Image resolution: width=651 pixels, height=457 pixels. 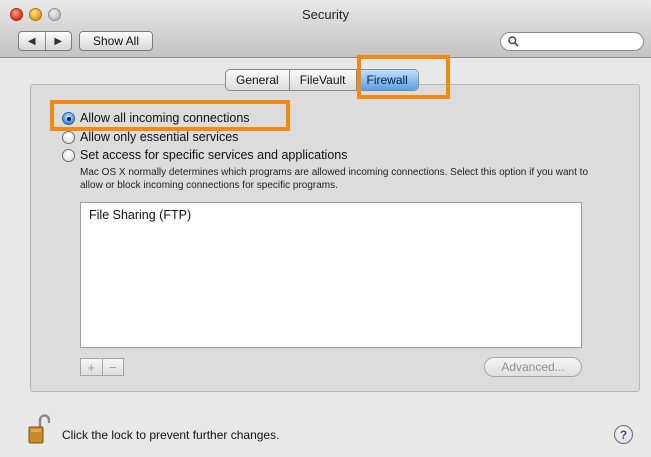 What do you see at coordinates (140, 215) in the screenshot?
I see `list-item: File Sharing (FTP)` at bounding box center [140, 215].